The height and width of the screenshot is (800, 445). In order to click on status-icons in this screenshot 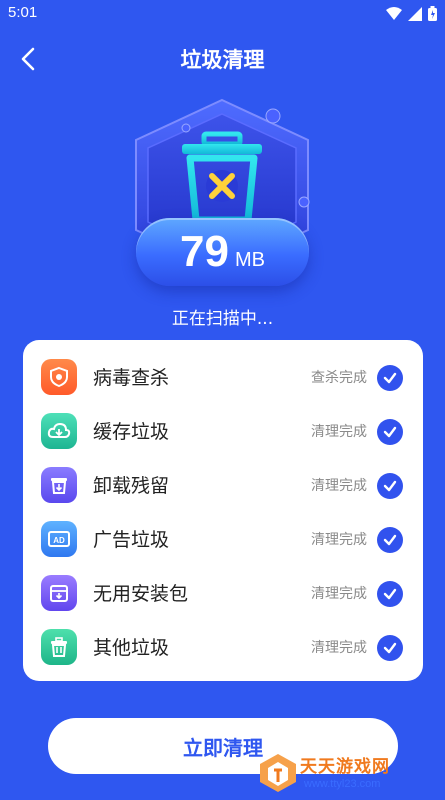, I will do `click(411, 13)`.